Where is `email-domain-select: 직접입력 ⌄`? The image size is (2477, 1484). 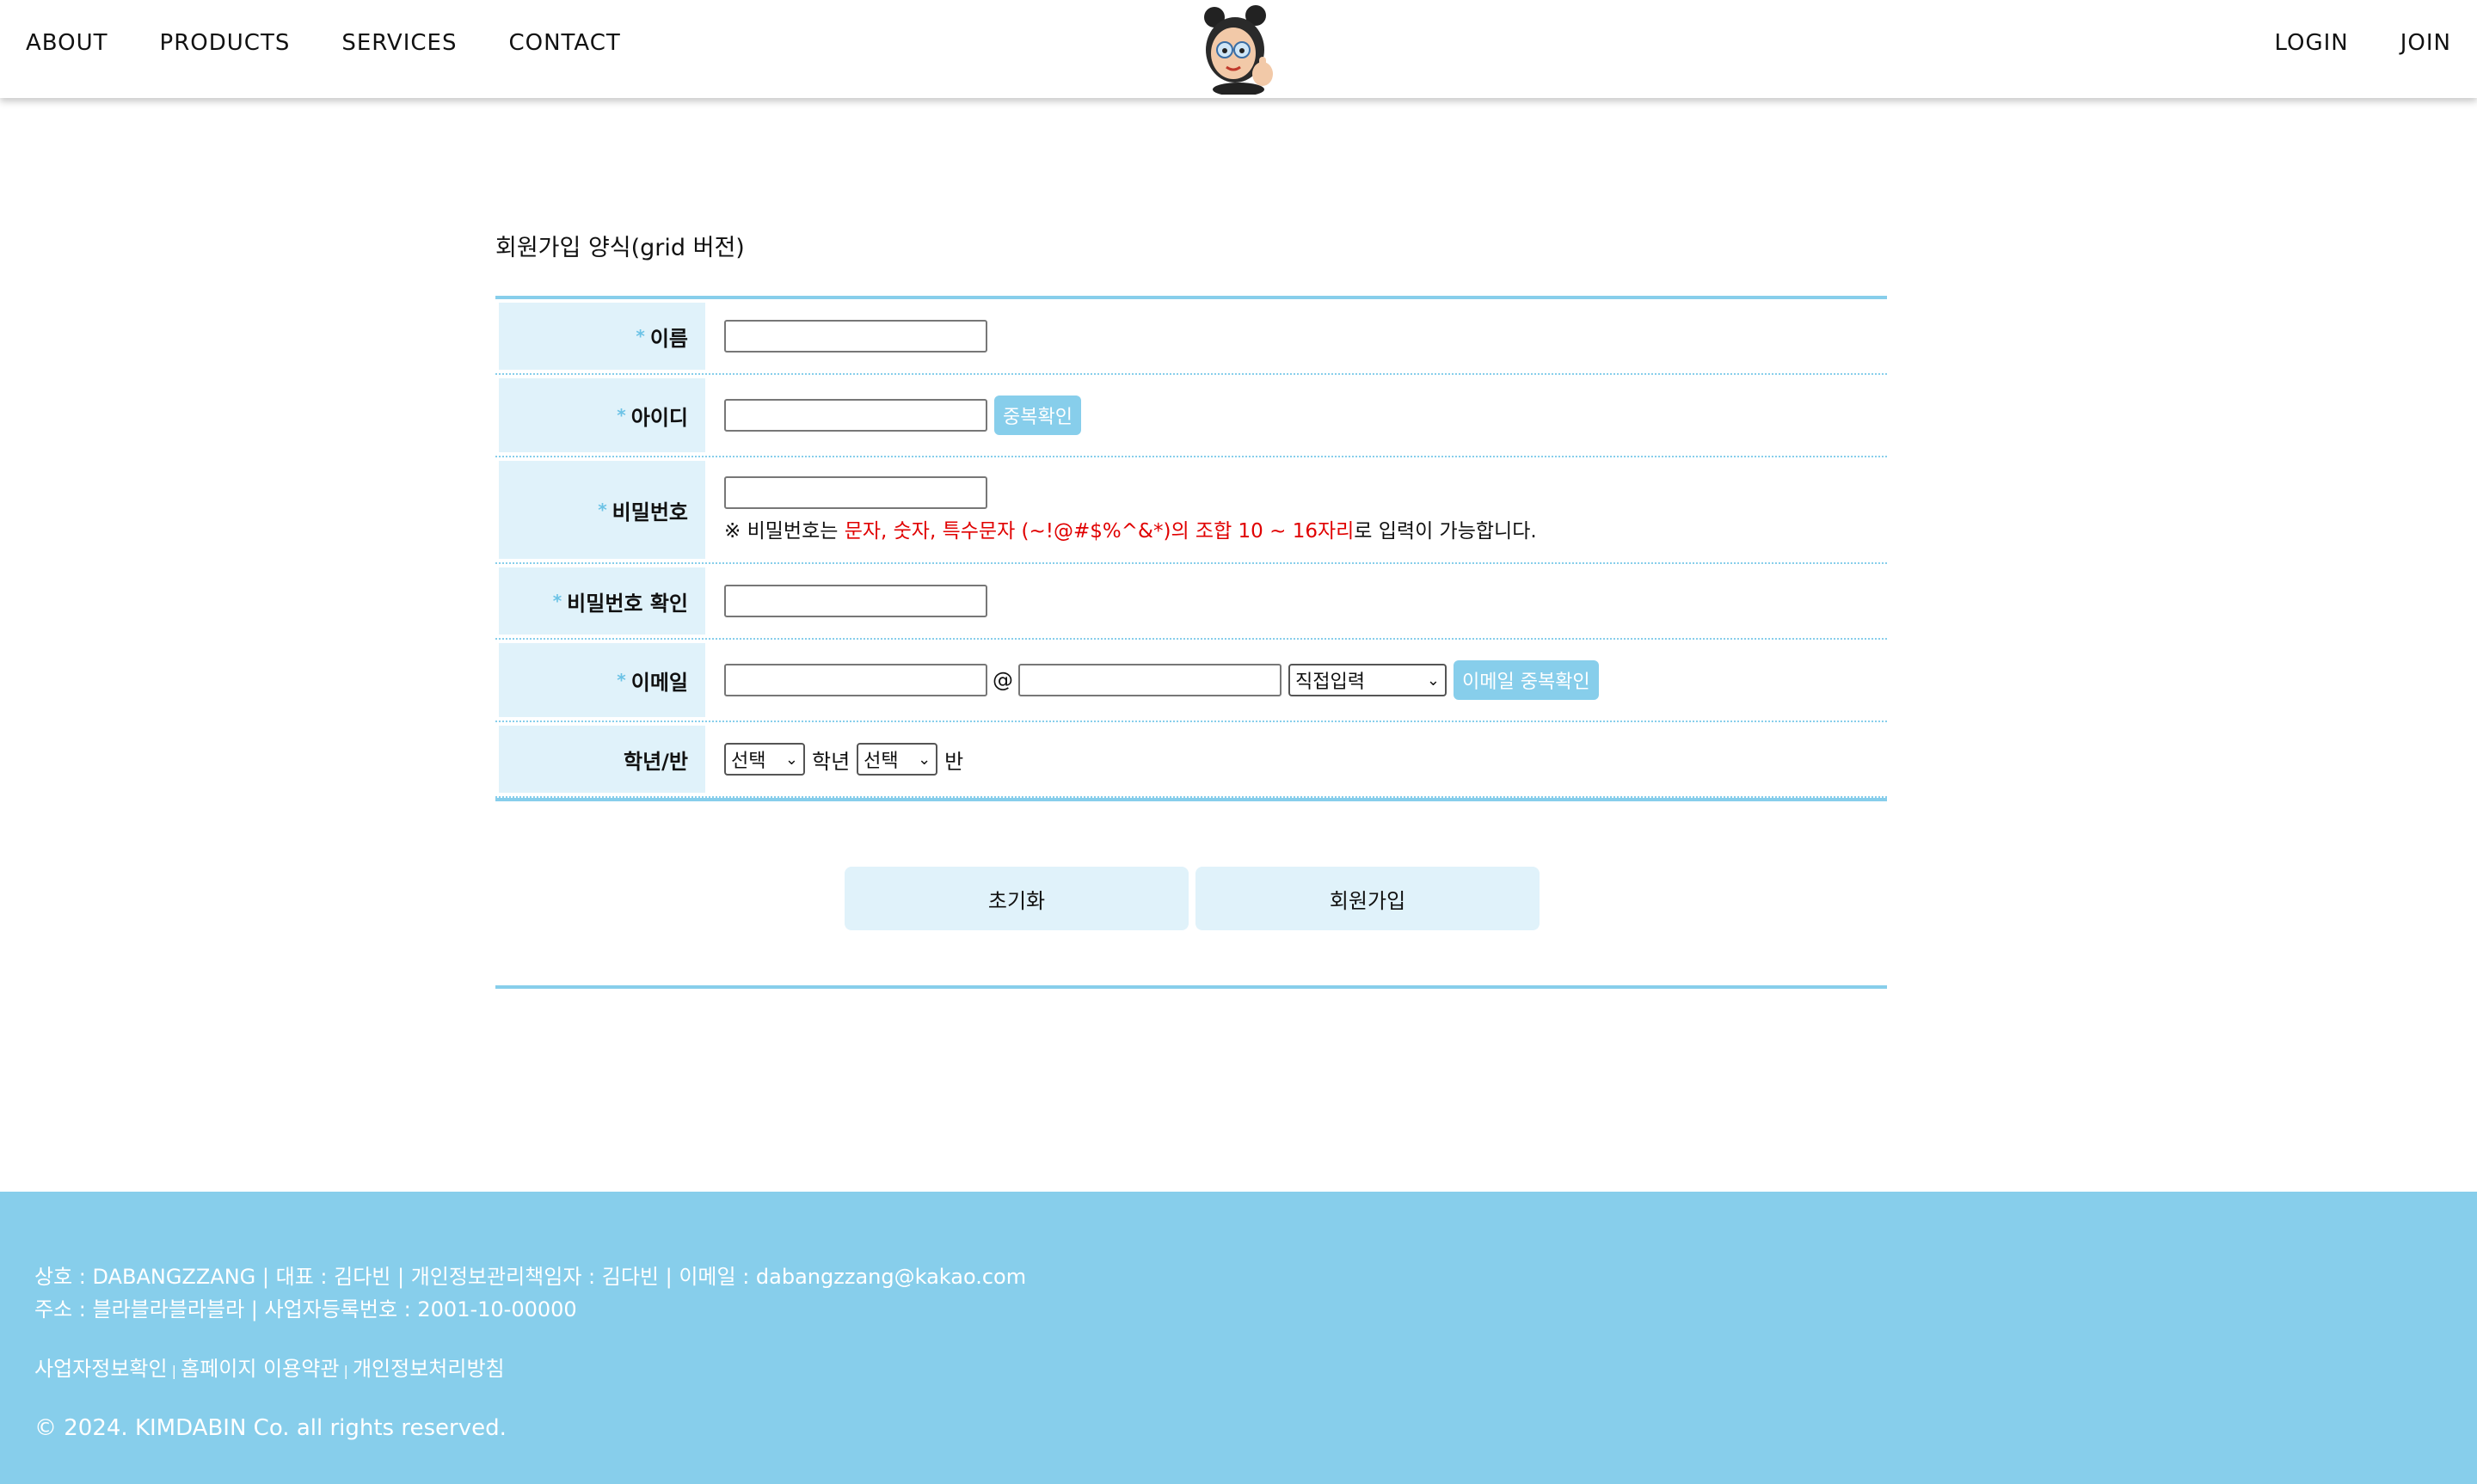
email-domain-select: 직접입력 ⌄ is located at coordinates (1368, 680).